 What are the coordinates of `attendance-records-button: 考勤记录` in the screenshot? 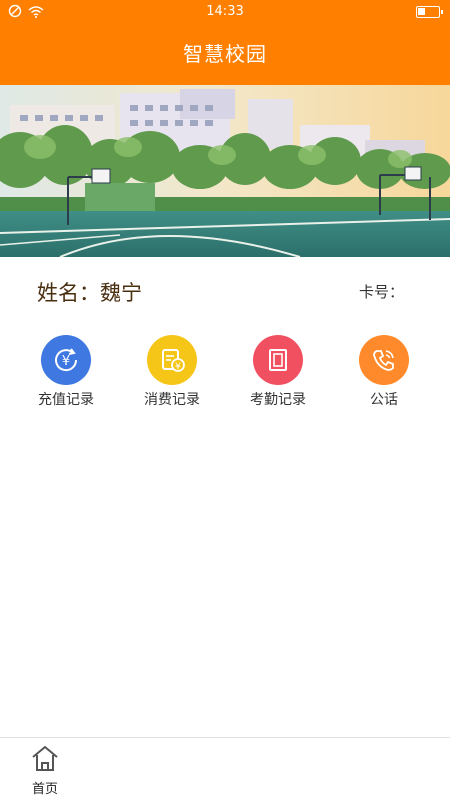 It's located at (278, 372).